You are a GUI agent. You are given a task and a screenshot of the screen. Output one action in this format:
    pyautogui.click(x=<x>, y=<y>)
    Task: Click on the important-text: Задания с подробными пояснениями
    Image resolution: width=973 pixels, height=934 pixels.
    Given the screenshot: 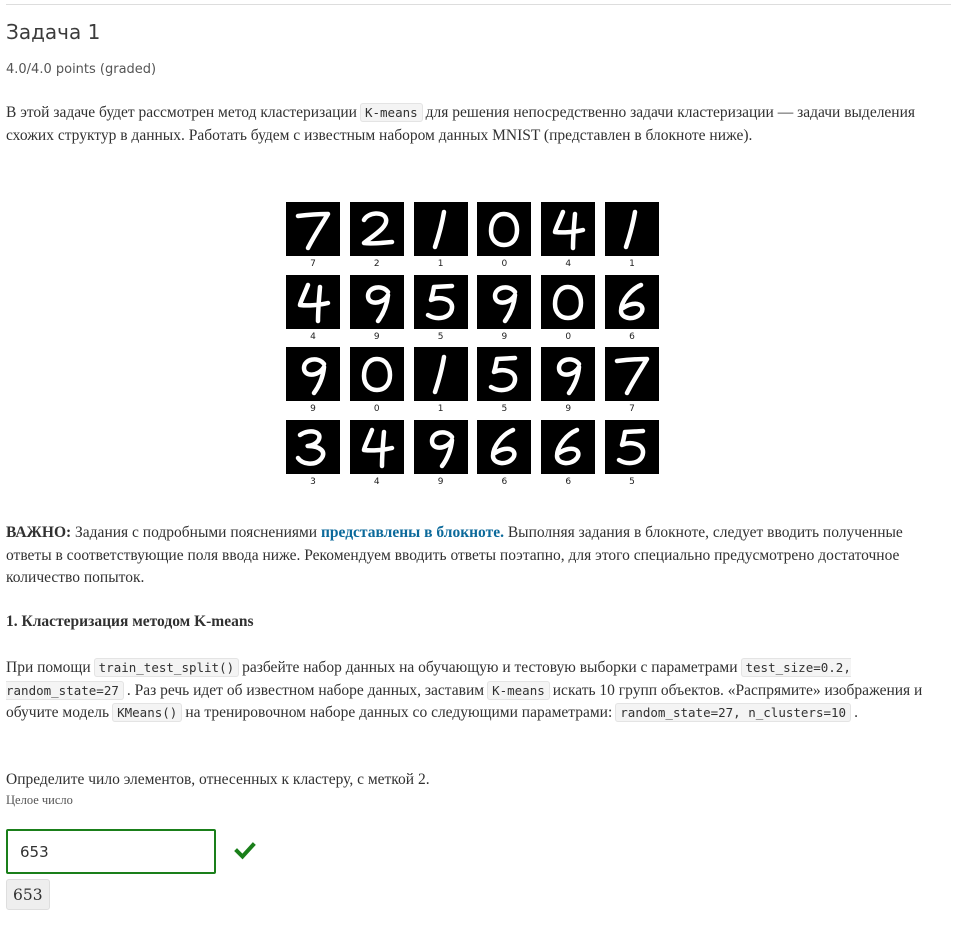 What is the action you would take?
    pyautogui.click(x=196, y=532)
    